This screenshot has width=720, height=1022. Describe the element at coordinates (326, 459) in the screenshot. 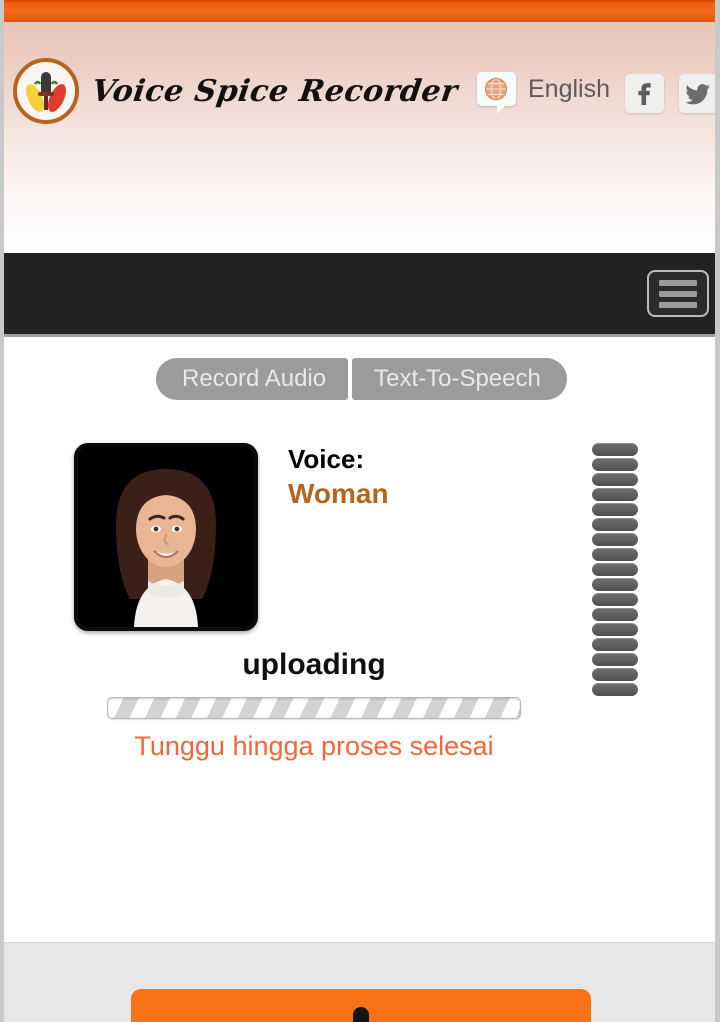

I see `voice-label: Voice:` at that location.